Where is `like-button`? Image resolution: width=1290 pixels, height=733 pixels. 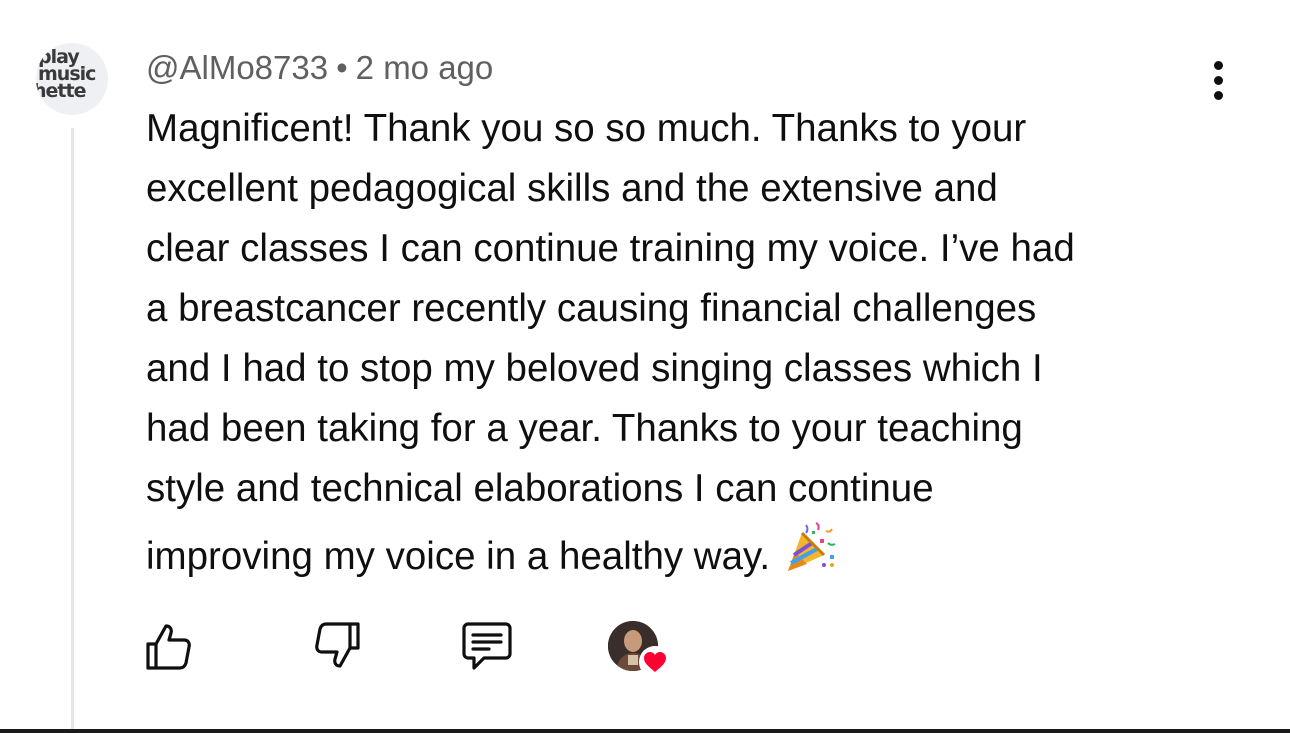 like-button is located at coordinates (168, 646).